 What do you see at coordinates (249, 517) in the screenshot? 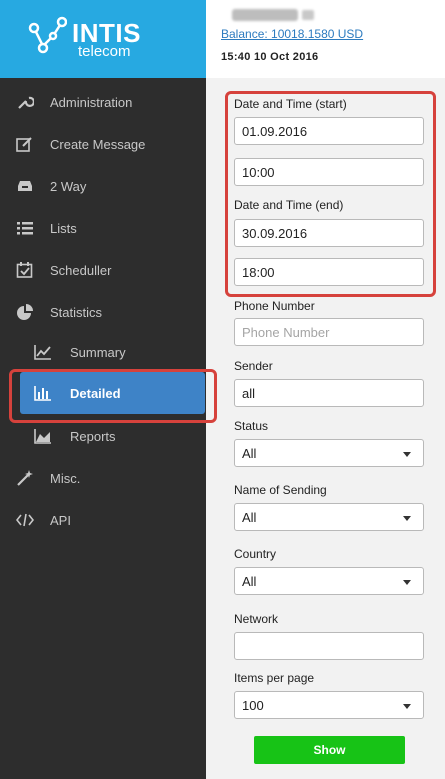
I see `name-of-sending-value: All` at bounding box center [249, 517].